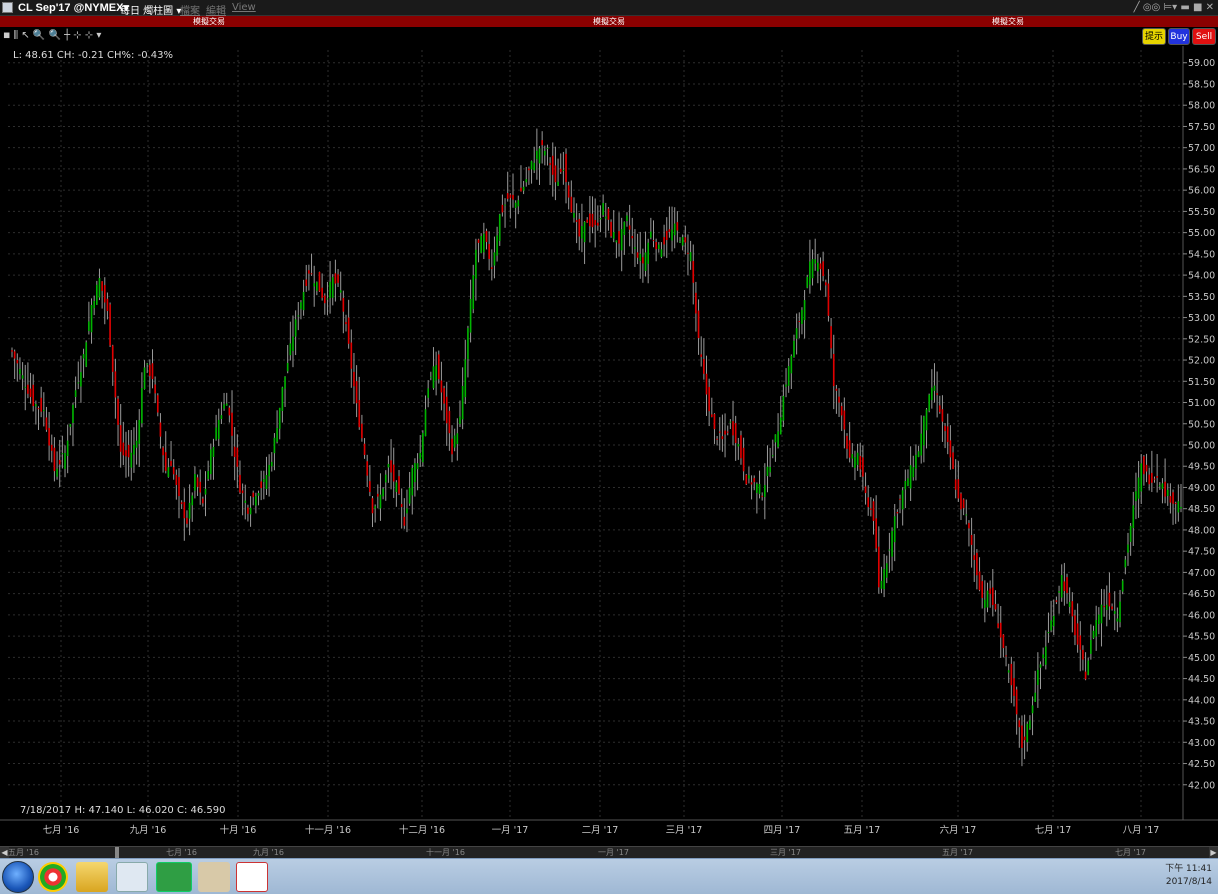 This screenshot has height=894, width=1218. What do you see at coordinates (1179, 36) in the screenshot?
I see `buy-button: Buy` at bounding box center [1179, 36].